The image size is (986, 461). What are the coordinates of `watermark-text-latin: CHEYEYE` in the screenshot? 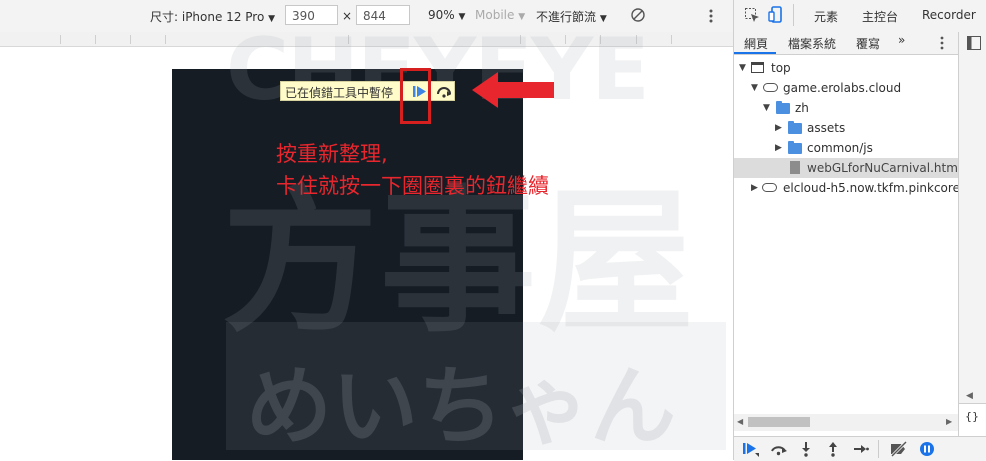 It's located at (438, 70).